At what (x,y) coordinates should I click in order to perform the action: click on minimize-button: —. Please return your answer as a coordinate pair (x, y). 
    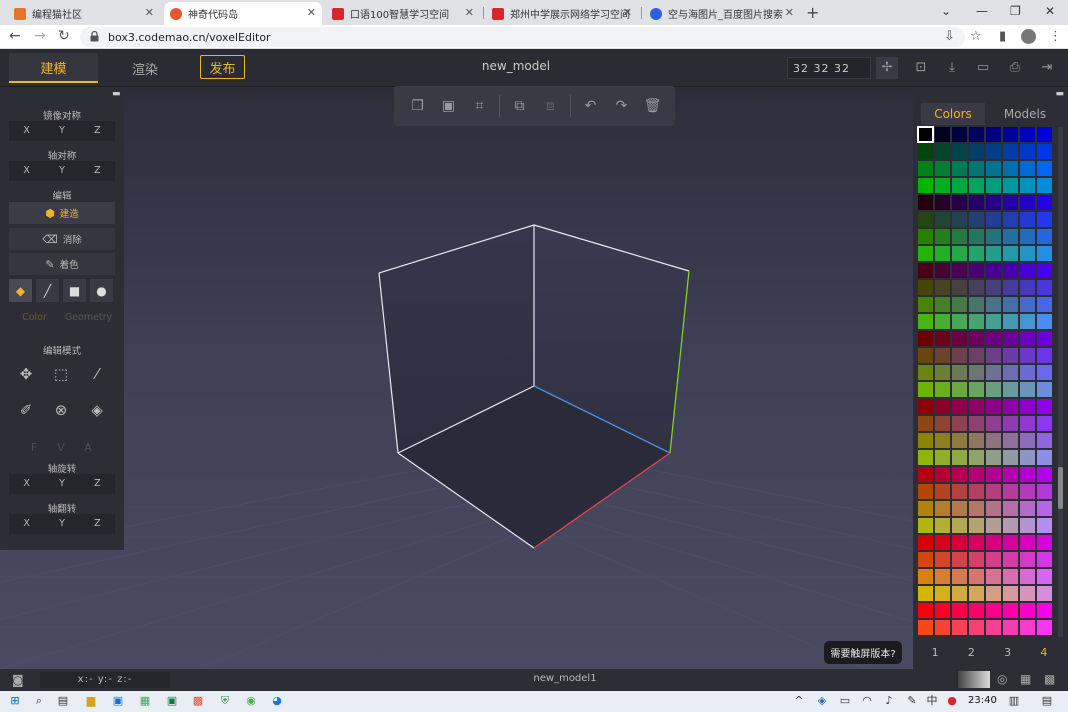
    Looking at the image, I should click on (982, 11).